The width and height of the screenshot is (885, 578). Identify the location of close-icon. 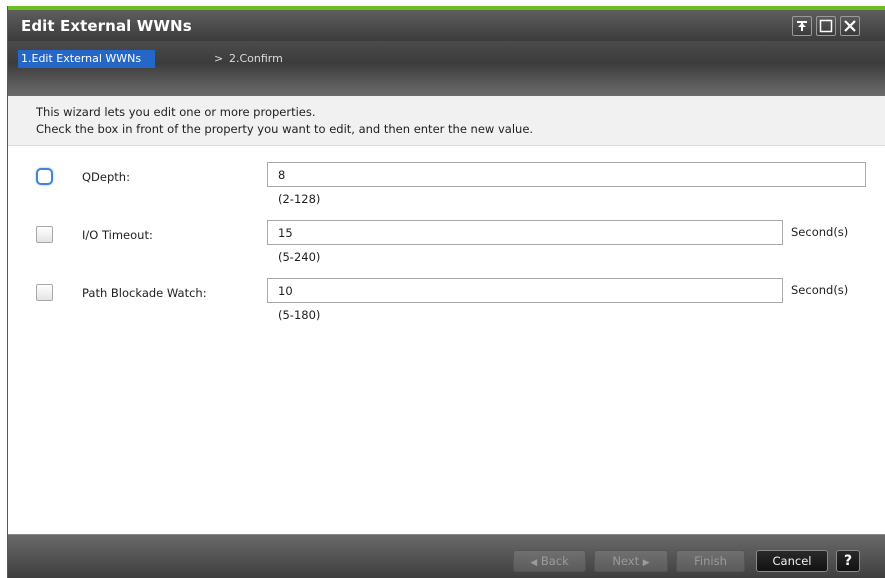
(850, 26).